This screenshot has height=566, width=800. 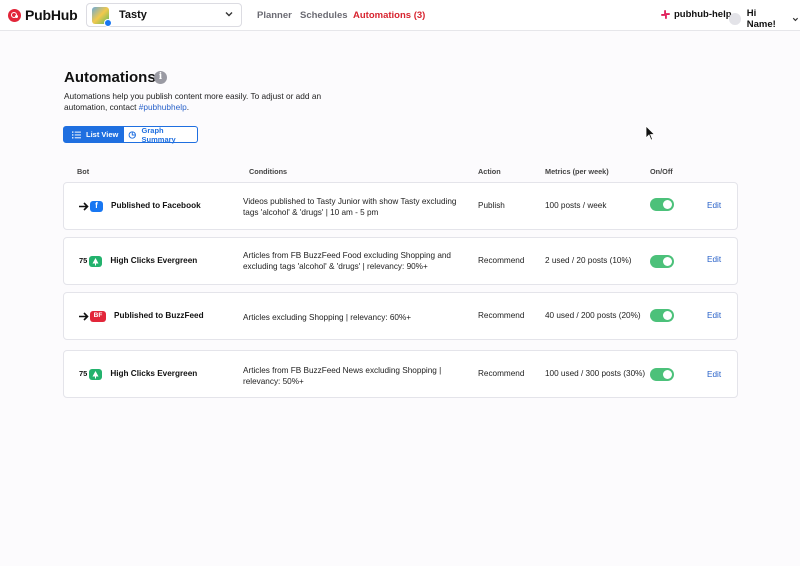 What do you see at coordinates (268, 171) in the screenshot?
I see `column-header-conditions: Conditions` at bounding box center [268, 171].